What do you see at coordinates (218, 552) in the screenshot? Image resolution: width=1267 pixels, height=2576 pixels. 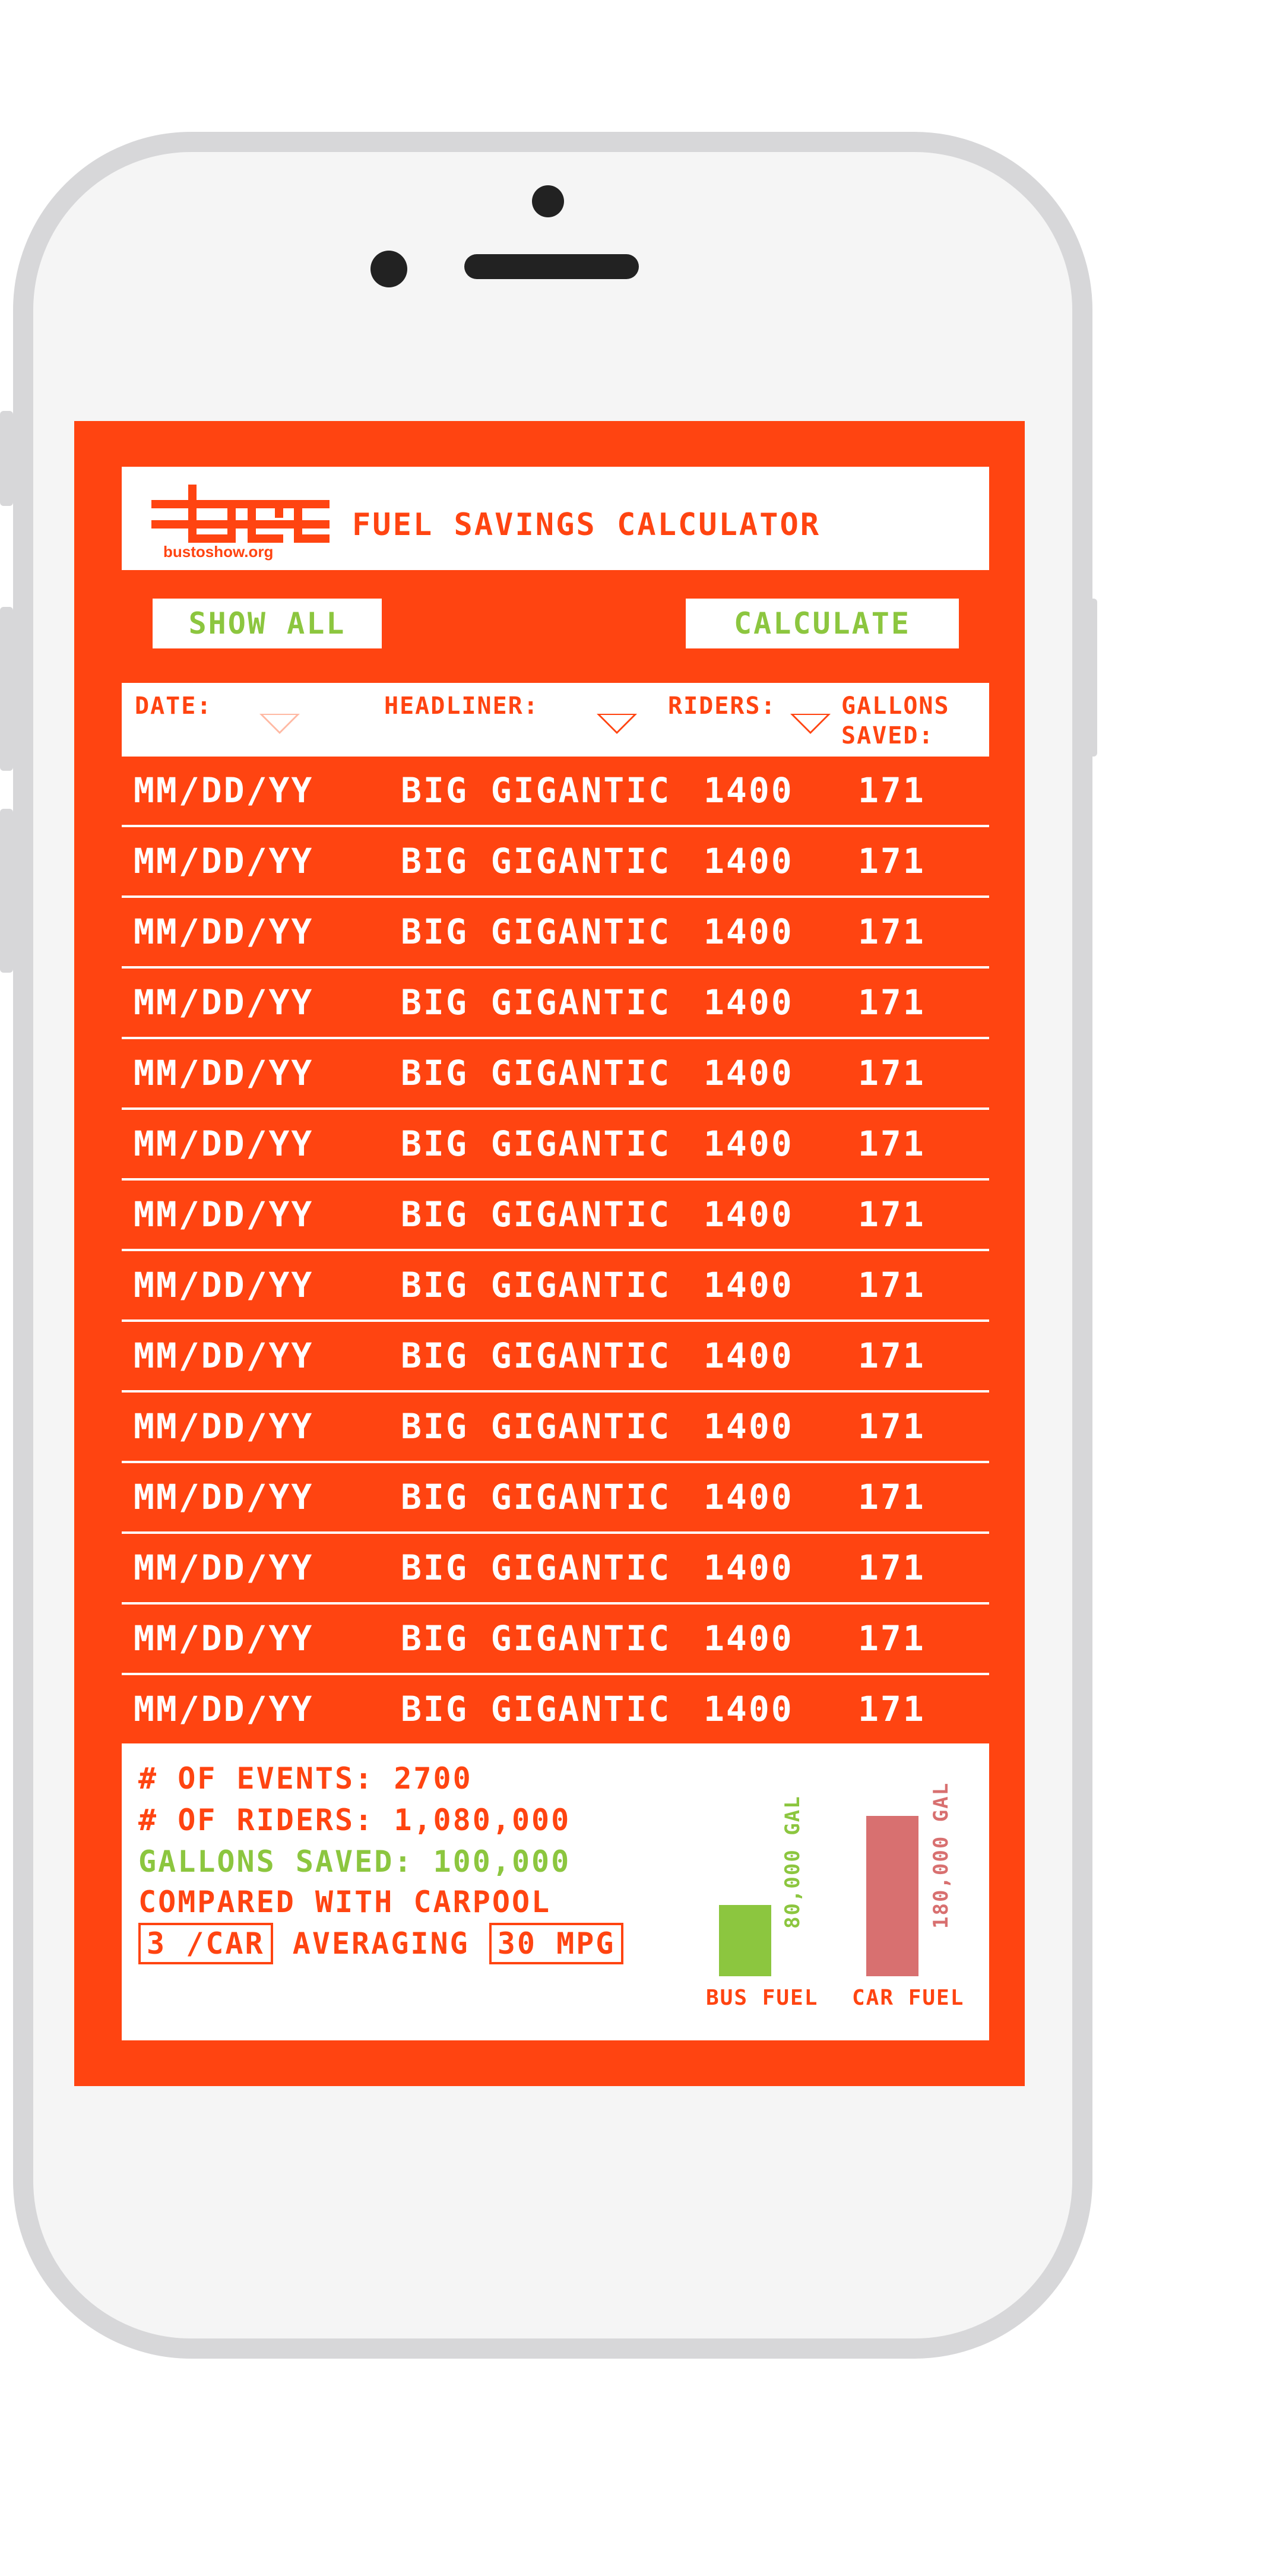 I see `logo-url: bustoshow.org` at bounding box center [218, 552].